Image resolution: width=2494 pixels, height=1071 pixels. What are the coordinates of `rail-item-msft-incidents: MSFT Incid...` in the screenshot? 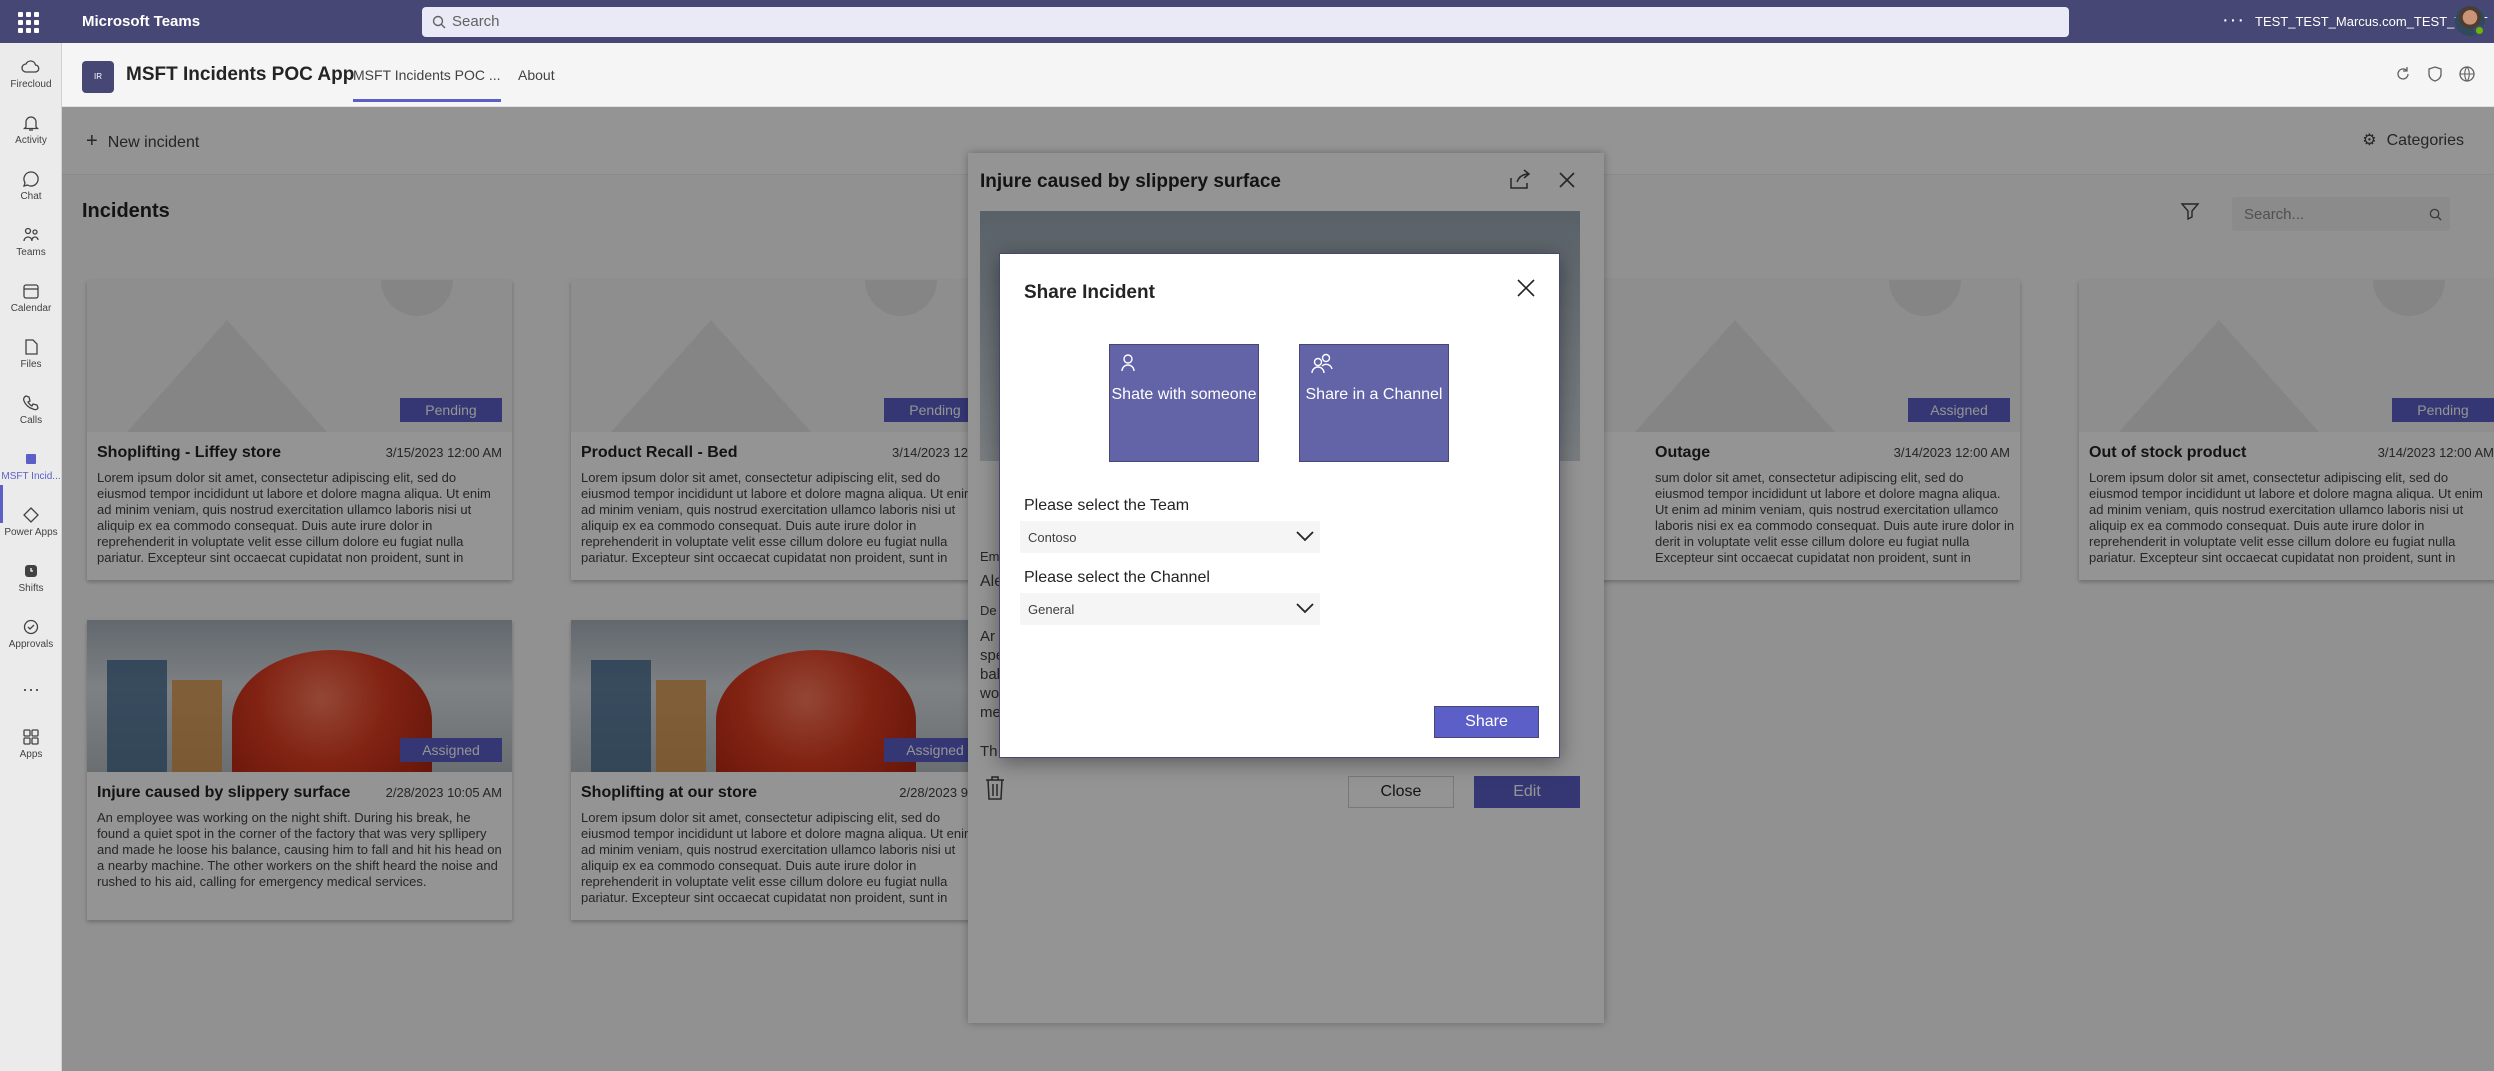 It's located at (31, 465).